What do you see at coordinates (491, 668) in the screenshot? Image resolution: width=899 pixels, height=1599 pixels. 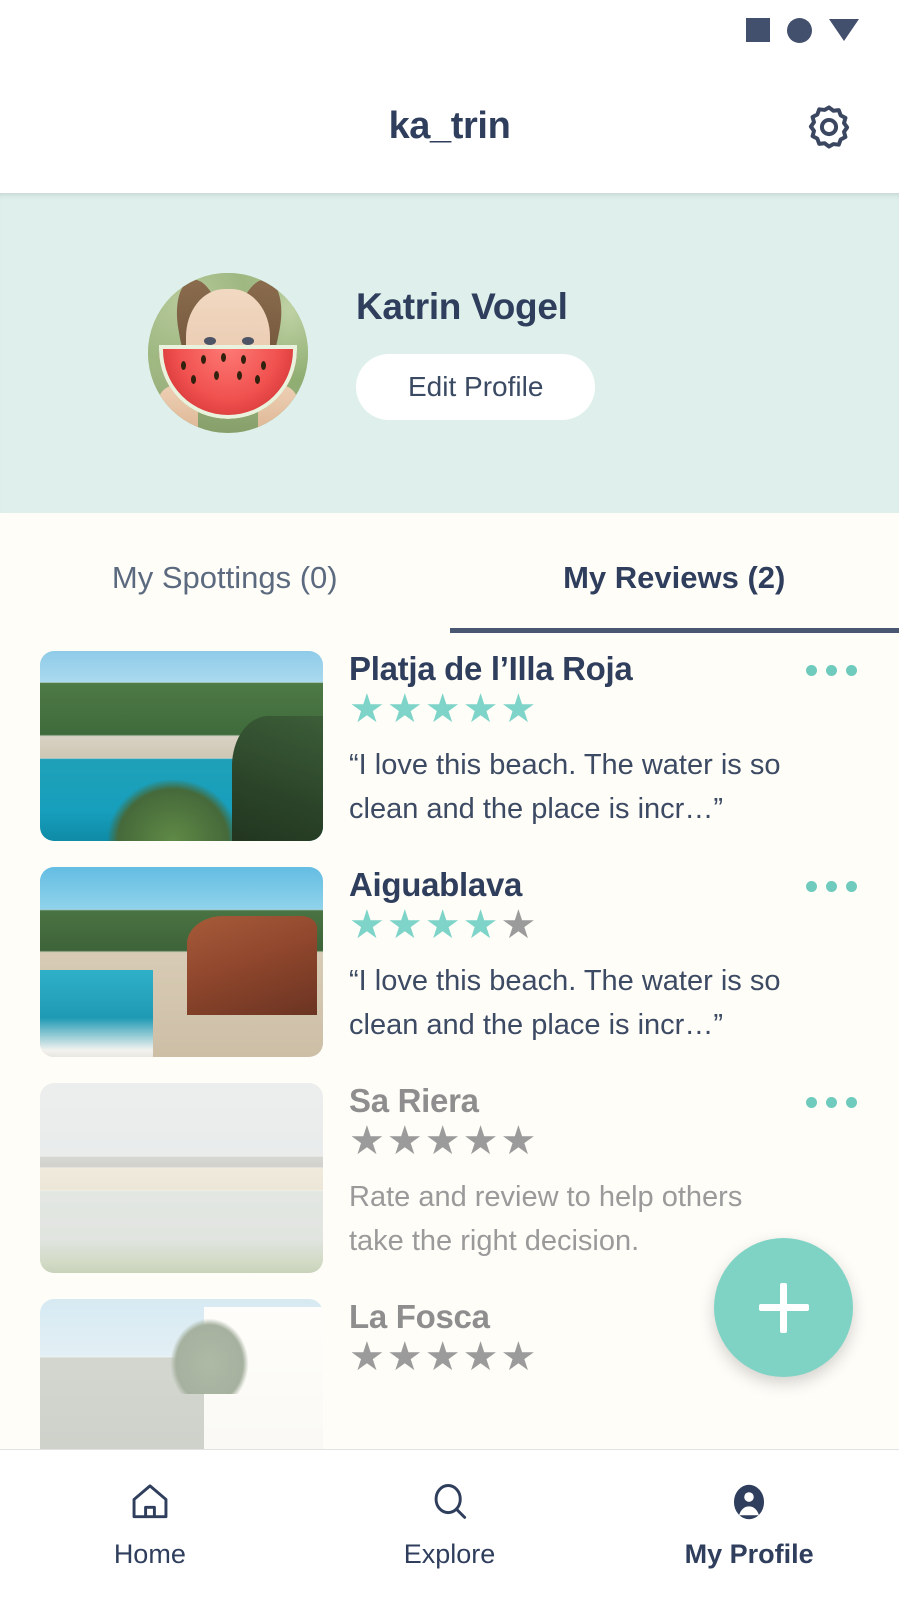 I see `review-title: Platja de l’Illa Roja` at bounding box center [491, 668].